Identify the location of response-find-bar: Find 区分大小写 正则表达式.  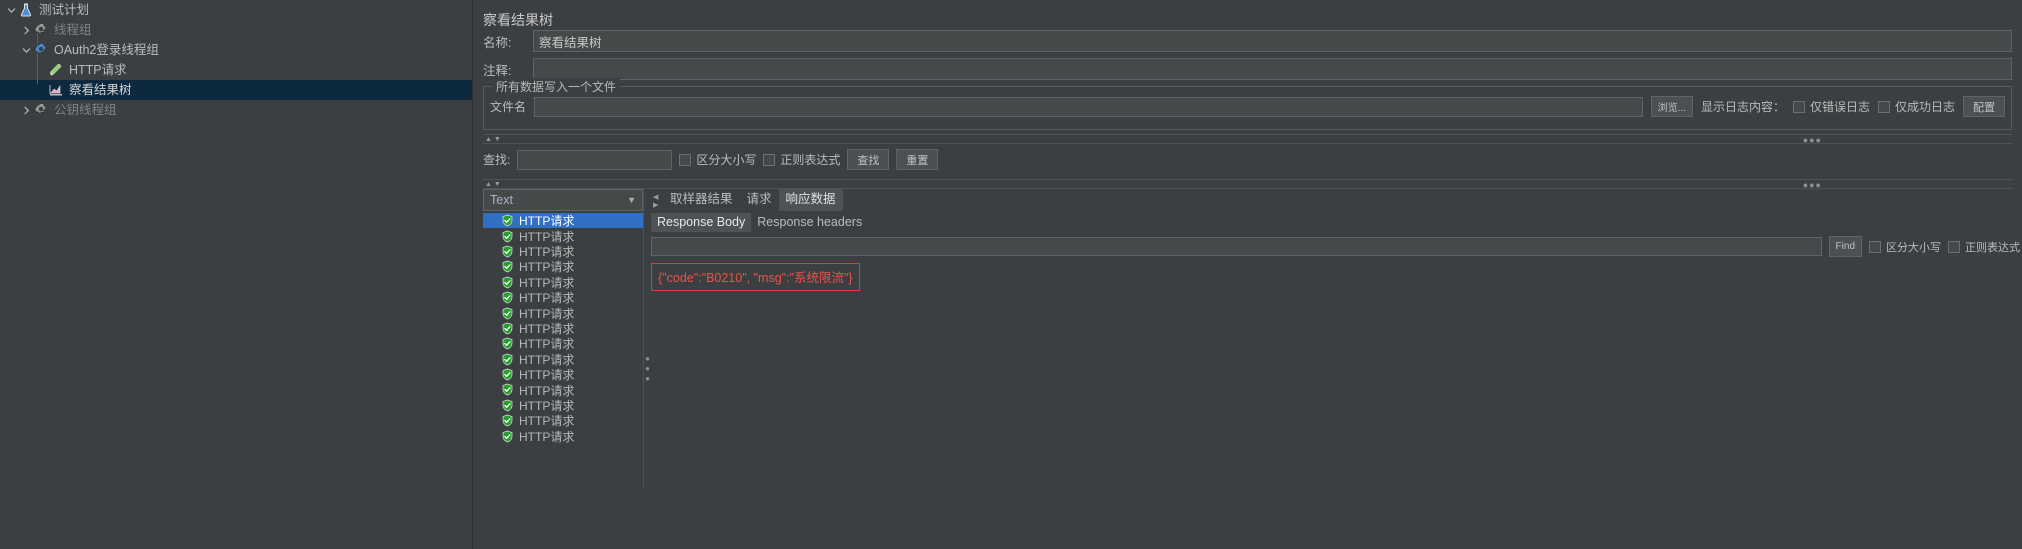
(1335, 246).